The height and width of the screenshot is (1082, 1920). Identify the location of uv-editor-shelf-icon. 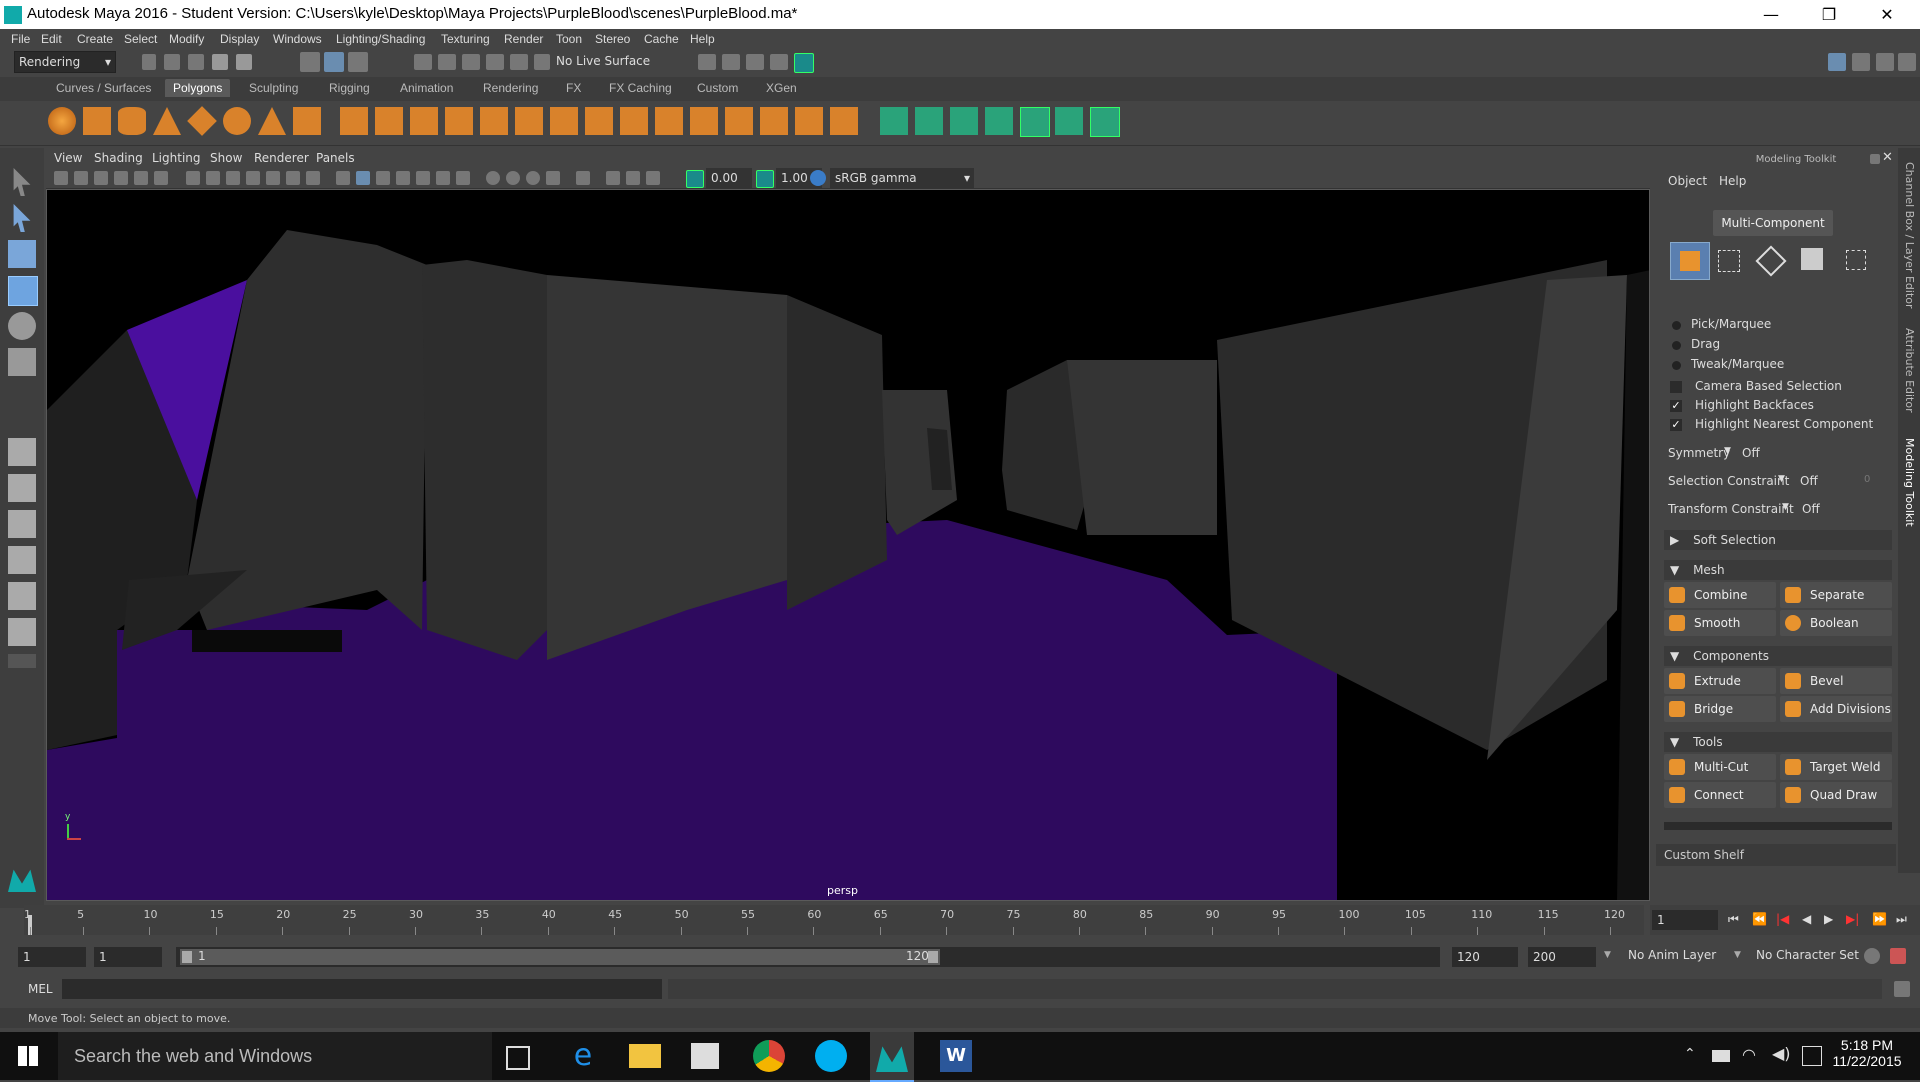
(894, 121).